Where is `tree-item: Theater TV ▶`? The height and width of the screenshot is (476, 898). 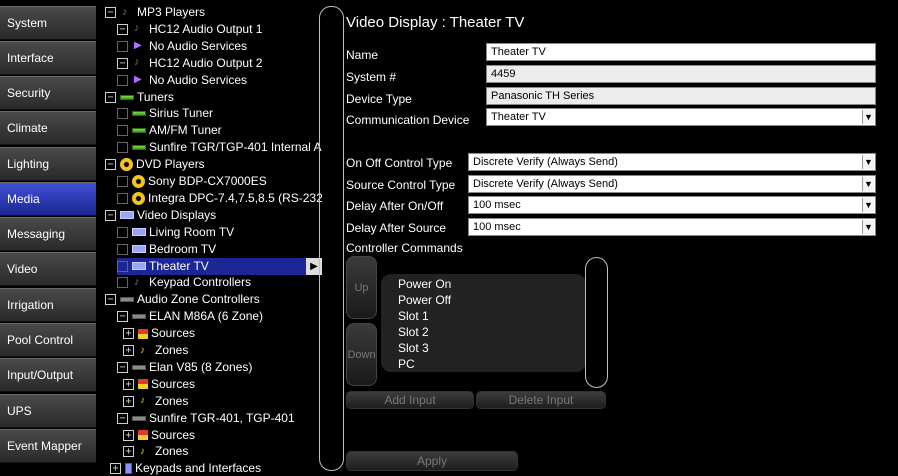 tree-item: Theater TV ▶ is located at coordinates (219, 266).